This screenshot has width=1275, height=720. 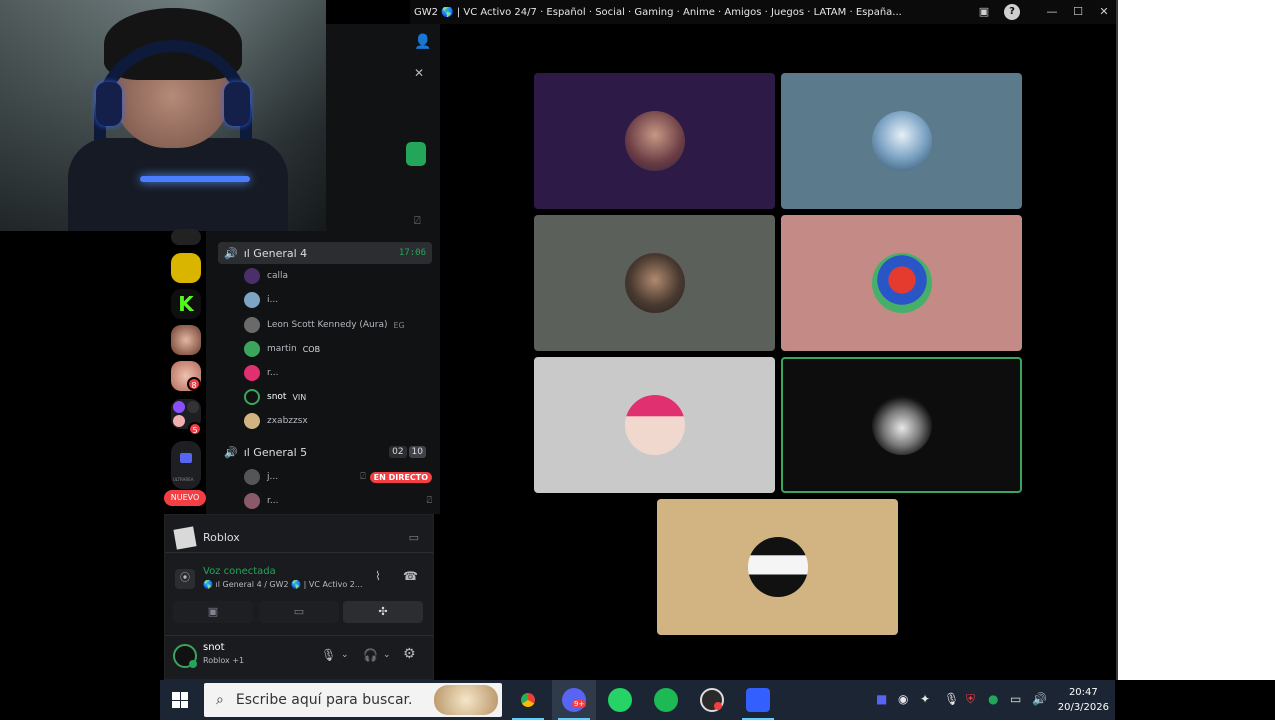 What do you see at coordinates (414, 537) in the screenshot?
I see `stream-icon: ▭` at bounding box center [414, 537].